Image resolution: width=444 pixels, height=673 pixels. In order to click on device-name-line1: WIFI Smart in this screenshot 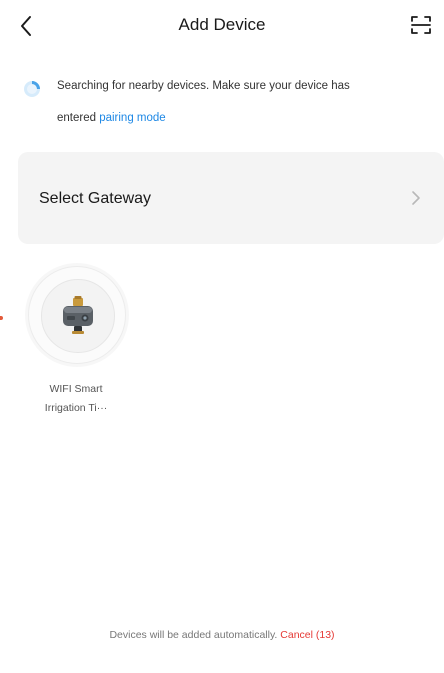, I will do `click(76, 389)`.